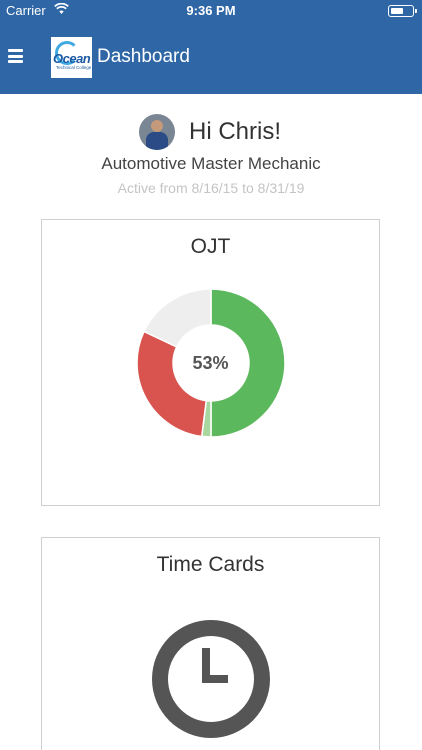  What do you see at coordinates (235, 131) in the screenshot?
I see `greeting-text: Hi Chris!` at bounding box center [235, 131].